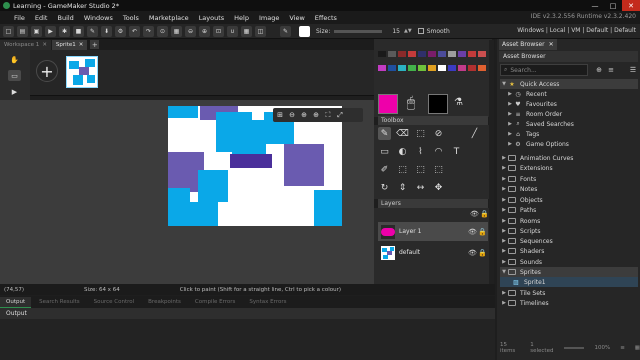 This screenshot has width=640, height=360. Describe the element at coordinates (576, 30) in the screenshot. I see `target-layout-bar: Windows | Local | VM | Default | Default` at that location.